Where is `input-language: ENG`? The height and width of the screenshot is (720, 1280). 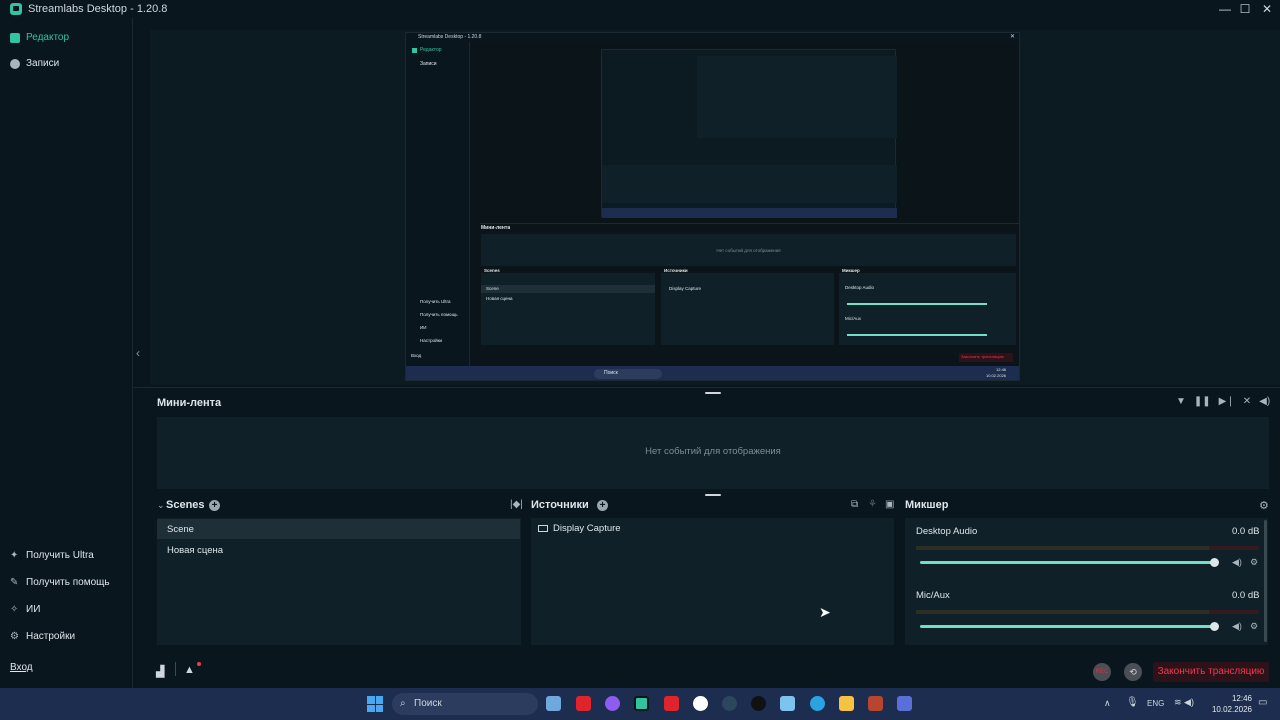
input-language: ENG is located at coordinates (1155, 703).